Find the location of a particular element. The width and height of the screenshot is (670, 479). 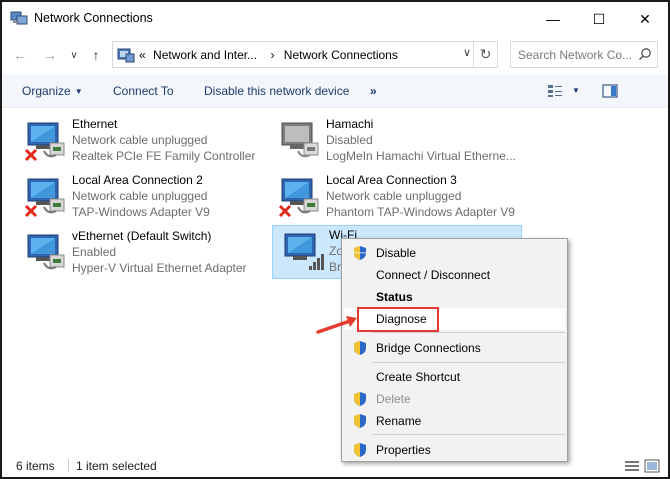

change-view-icon is located at coordinates (555, 91).